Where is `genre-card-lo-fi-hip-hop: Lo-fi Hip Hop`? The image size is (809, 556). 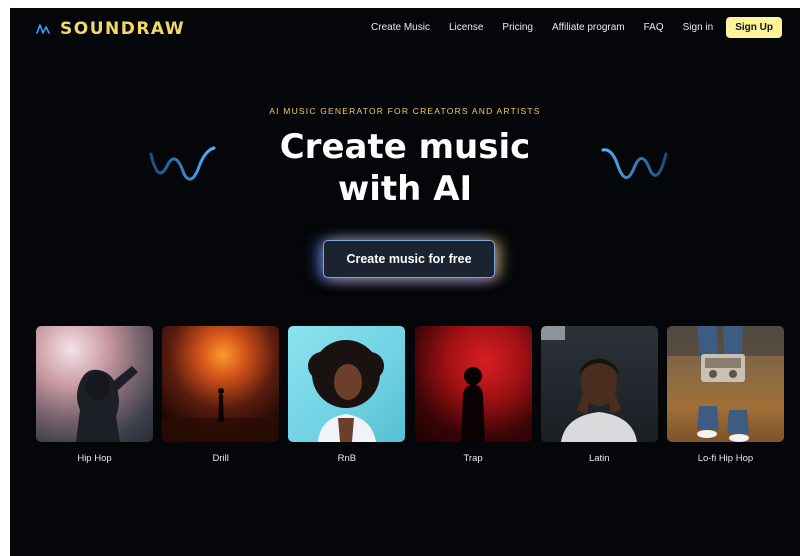
genre-card-lo-fi-hip-hop: Lo-fi Hip Hop is located at coordinates (725, 395).